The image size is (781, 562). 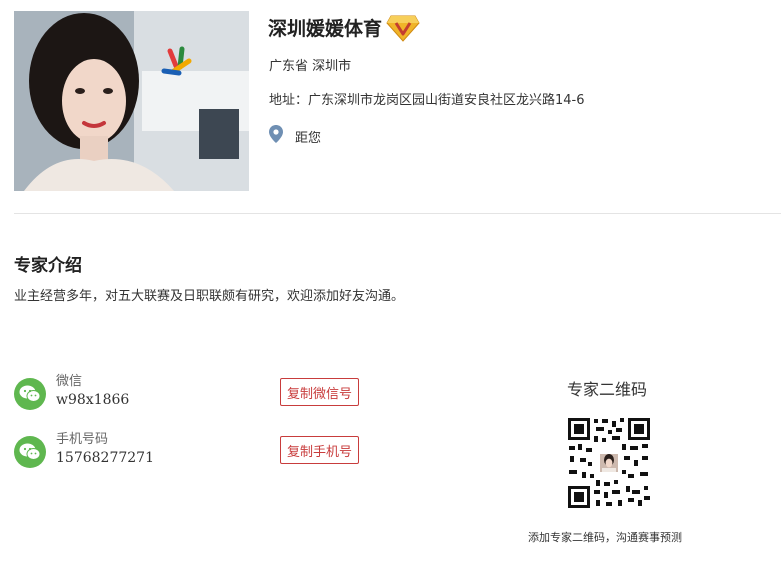 What do you see at coordinates (403, 27) in the screenshot?
I see `vip-diamond-icon` at bounding box center [403, 27].